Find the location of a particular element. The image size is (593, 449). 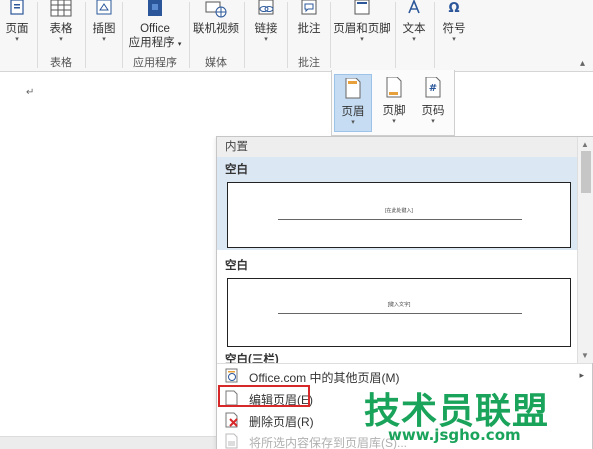

header-template-blank-2: 空白 [键入文字] is located at coordinates (397, 300).